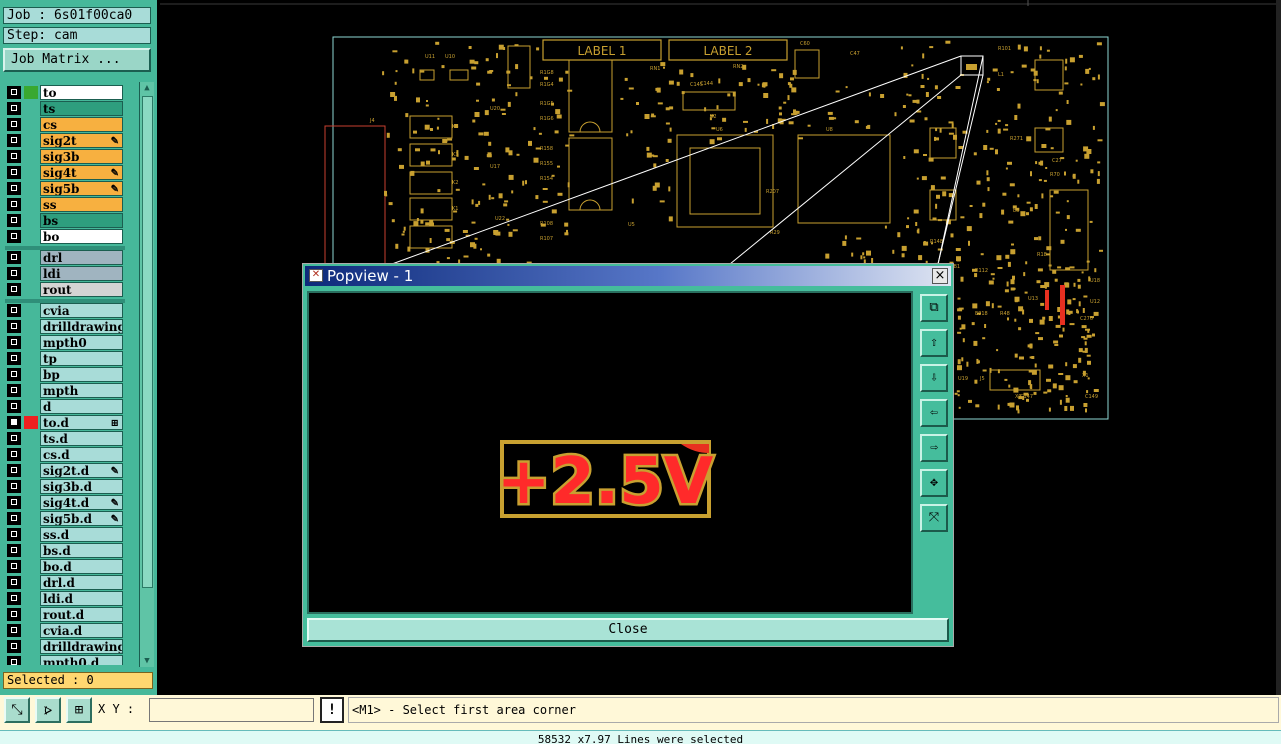 Image resolution: width=1281 pixels, height=744 pixels. I want to click on layer-row-to: to, so click(65, 92).